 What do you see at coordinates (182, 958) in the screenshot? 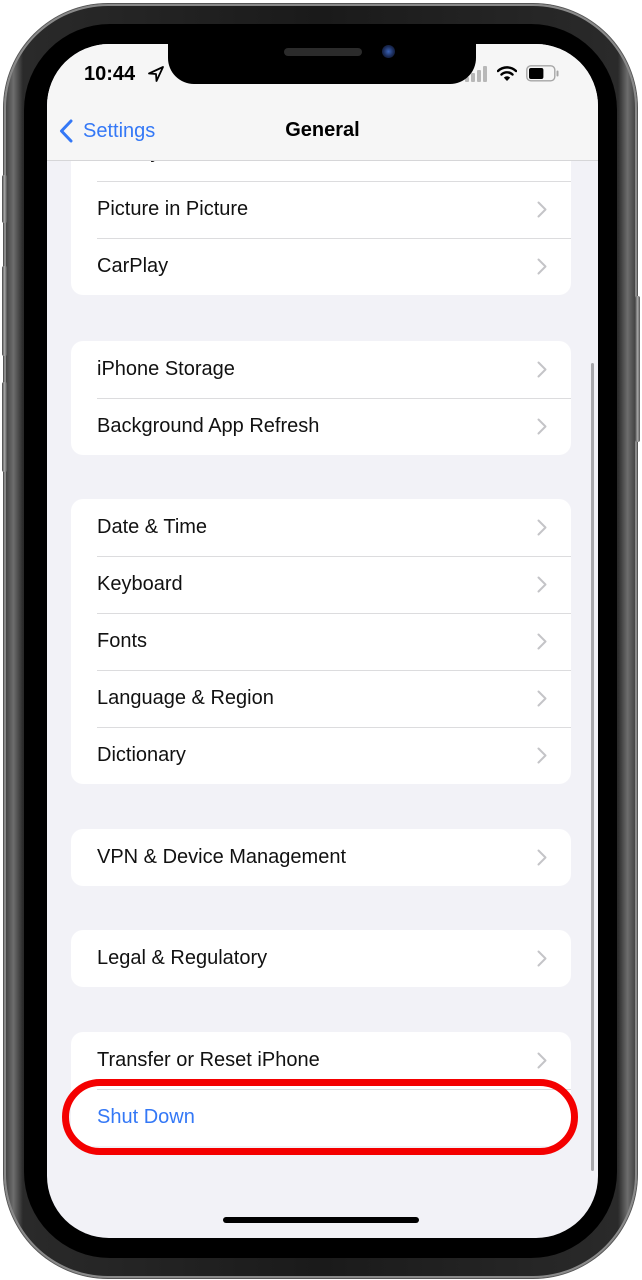
I see `row-label: Legal & Regulatory` at bounding box center [182, 958].